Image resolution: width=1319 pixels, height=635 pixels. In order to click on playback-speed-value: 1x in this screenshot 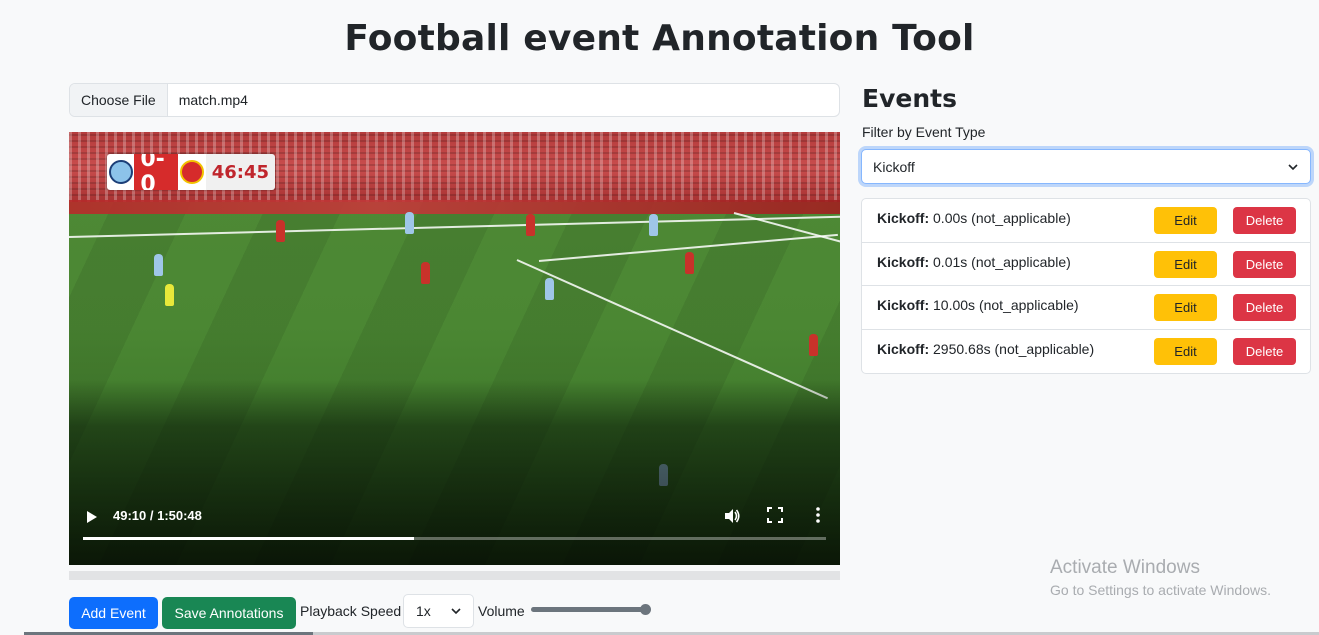, I will do `click(423, 611)`.